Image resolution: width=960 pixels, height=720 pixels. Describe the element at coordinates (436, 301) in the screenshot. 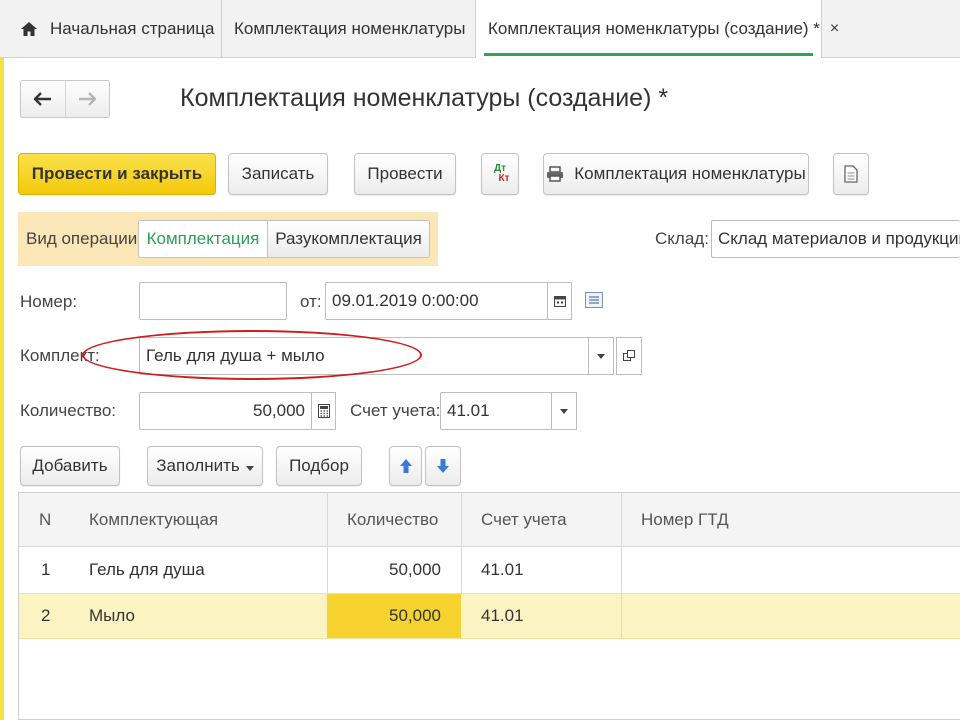

I see `date-field: 09.01.2019 0:00:00` at that location.